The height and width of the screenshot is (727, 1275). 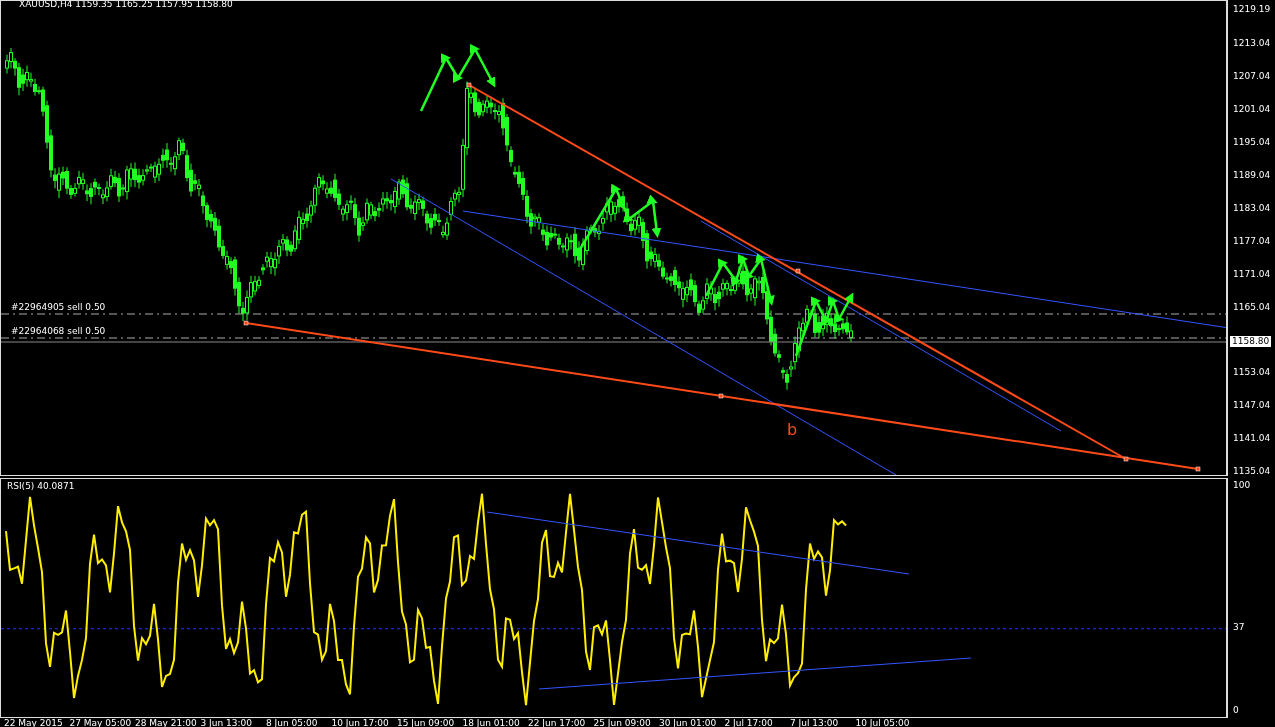 I want to click on axis-label: 1141.04, so click(x=1252, y=439).